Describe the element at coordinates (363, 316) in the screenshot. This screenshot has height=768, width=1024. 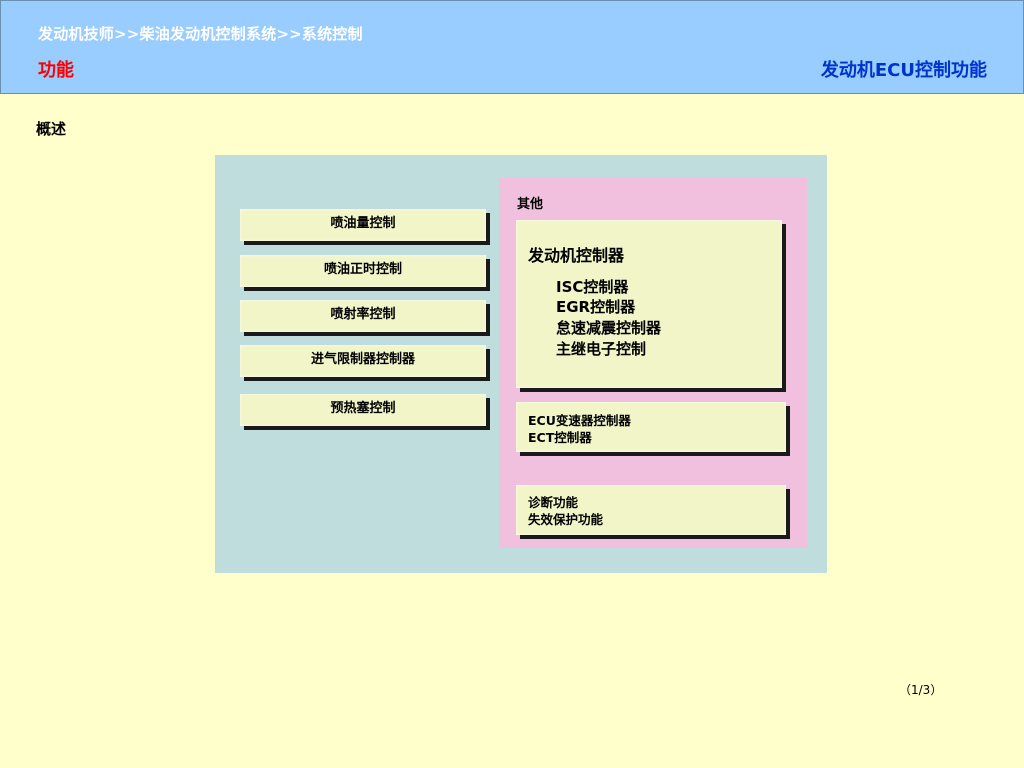
I see `item-injection-rate: 喷射率控制` at that location.